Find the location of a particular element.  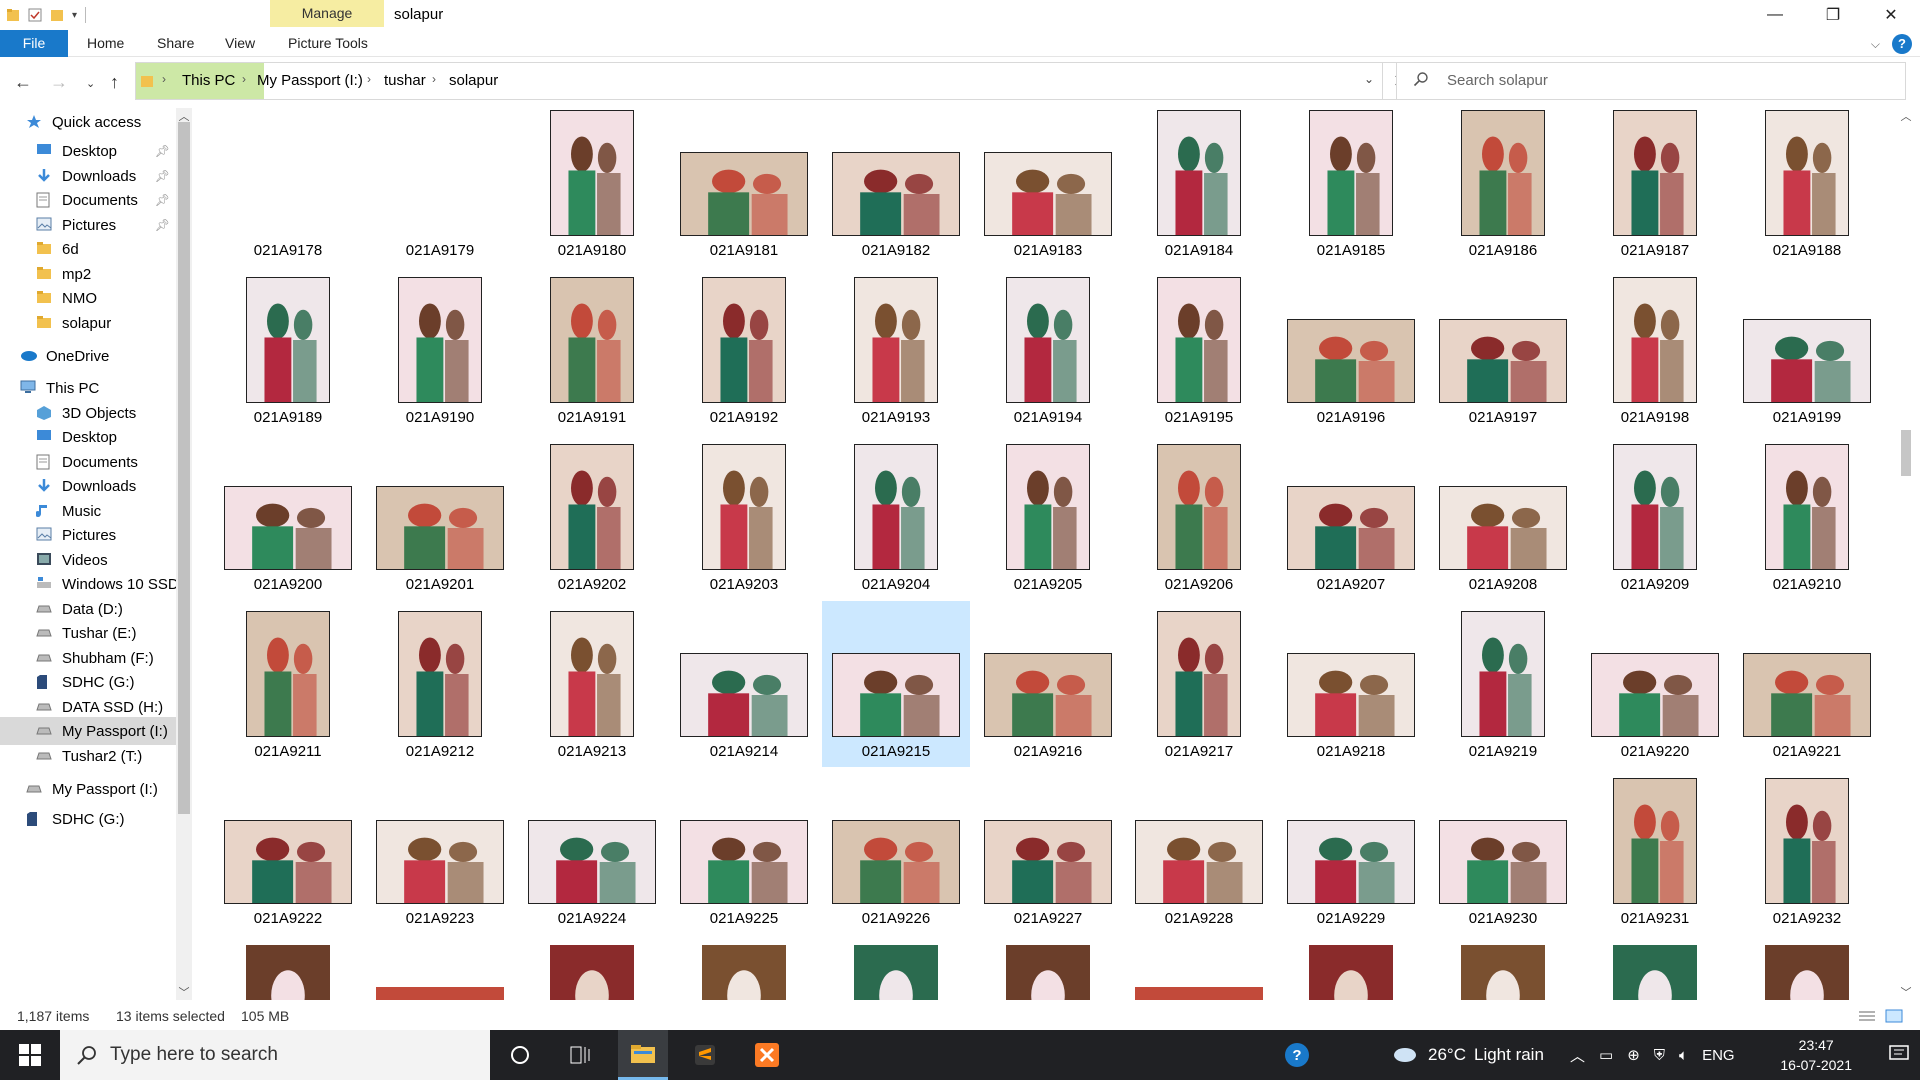

nav-item-desktop: Desktop is located at coordinates (89, 437).